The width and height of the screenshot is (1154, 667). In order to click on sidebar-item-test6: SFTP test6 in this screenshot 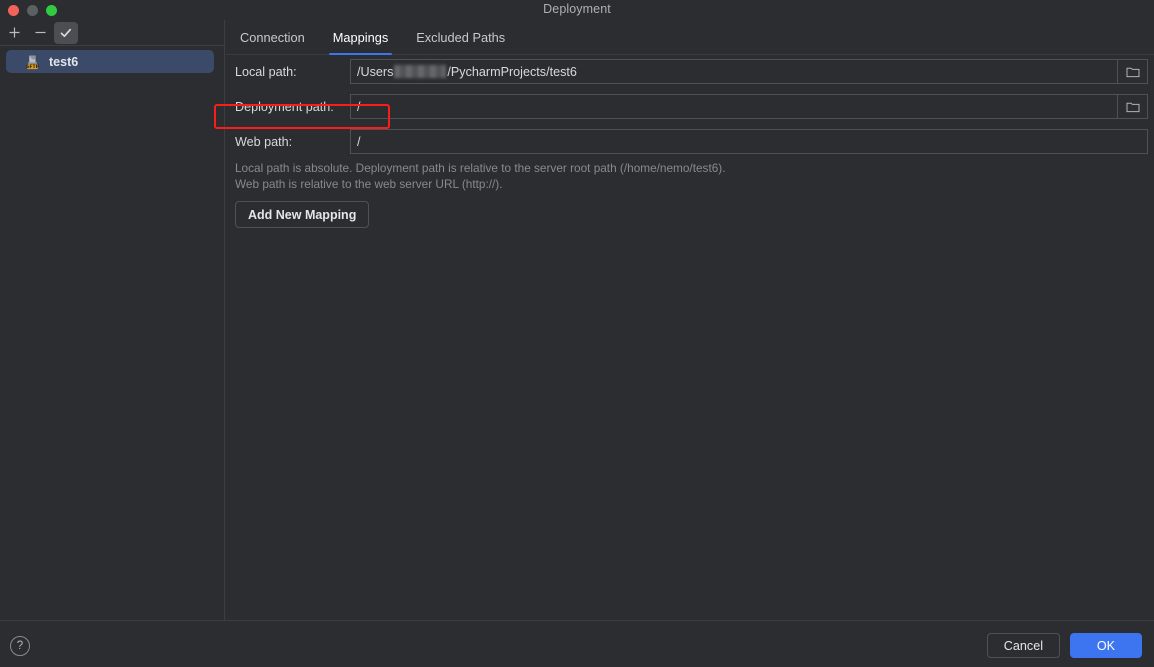, I will do `click(110, 61)`.